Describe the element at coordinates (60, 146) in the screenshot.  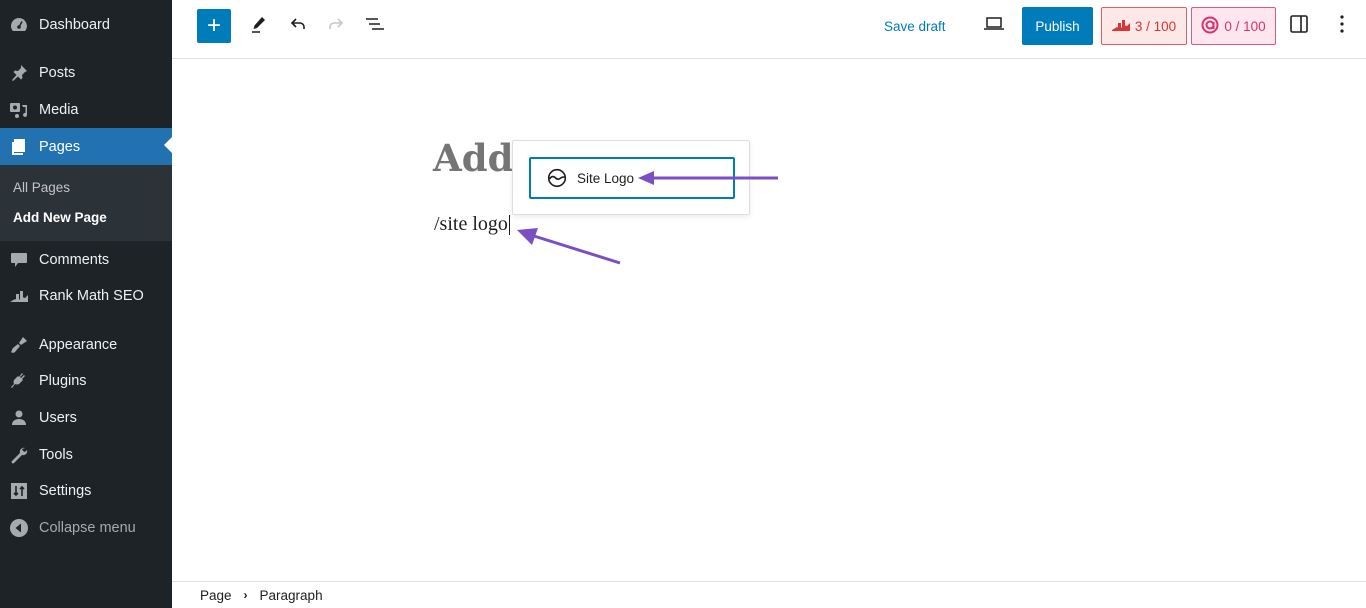
I see `sidebar-item-label: Pages` at that location.